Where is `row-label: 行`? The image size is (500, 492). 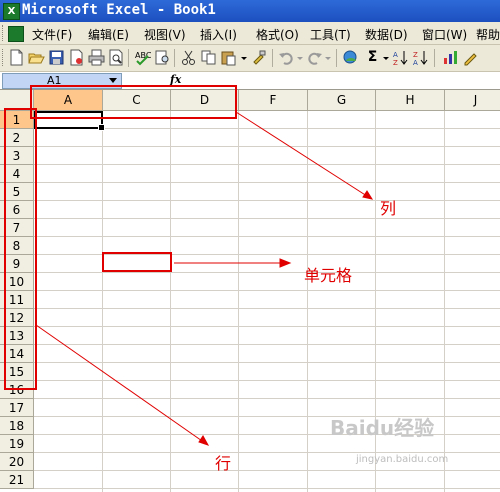
row-label: 行 is located at coordinates (223, 463).